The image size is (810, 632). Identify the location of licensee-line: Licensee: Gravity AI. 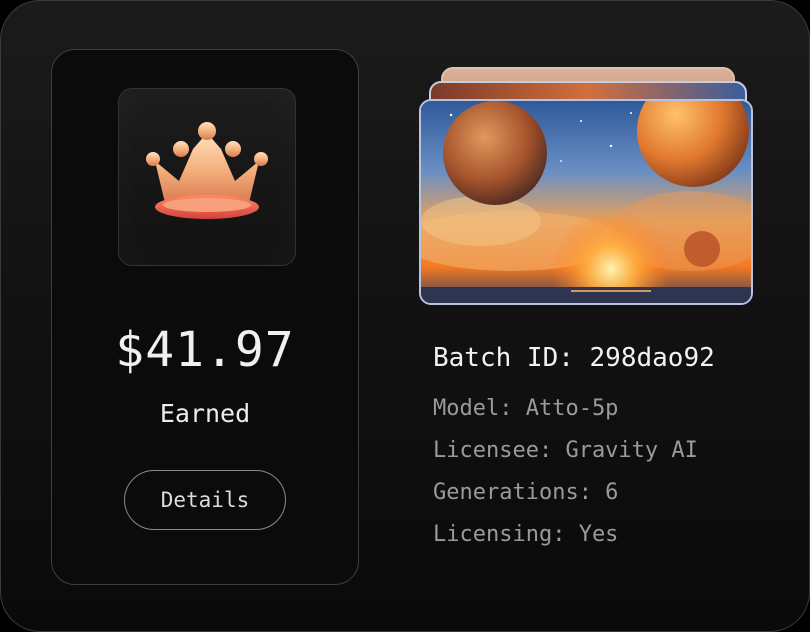
(565, 450).